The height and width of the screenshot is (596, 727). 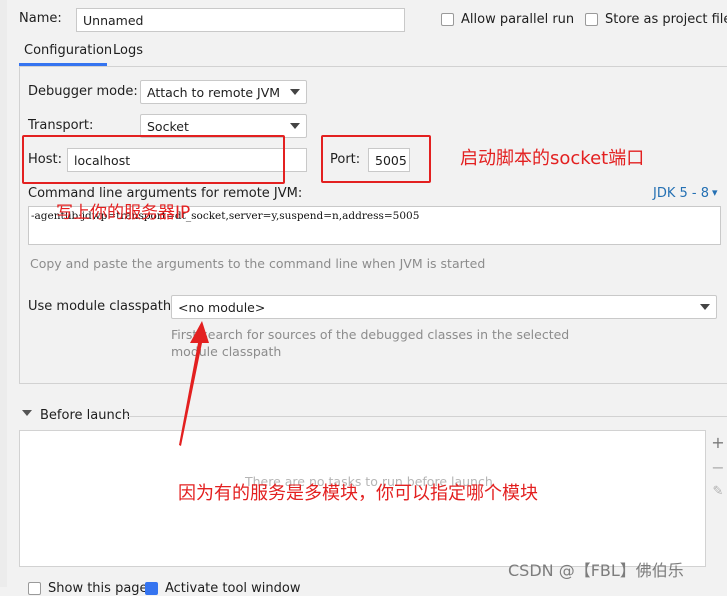 What do you see at coordinates (102, 306) in the screenshot?
I see `module-label: Use module classpath:` at bounding box center [102, 306].